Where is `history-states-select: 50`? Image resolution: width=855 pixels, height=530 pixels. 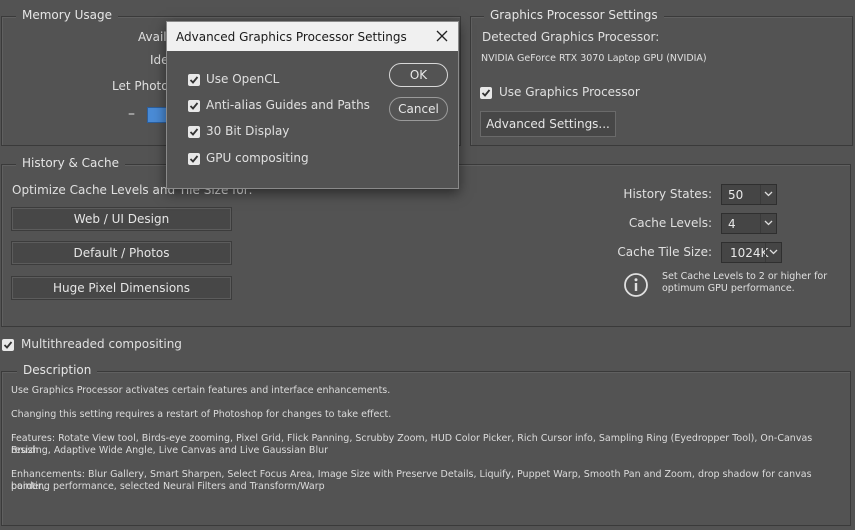
history-states-select: 50 is located at coordinates (749, 194).